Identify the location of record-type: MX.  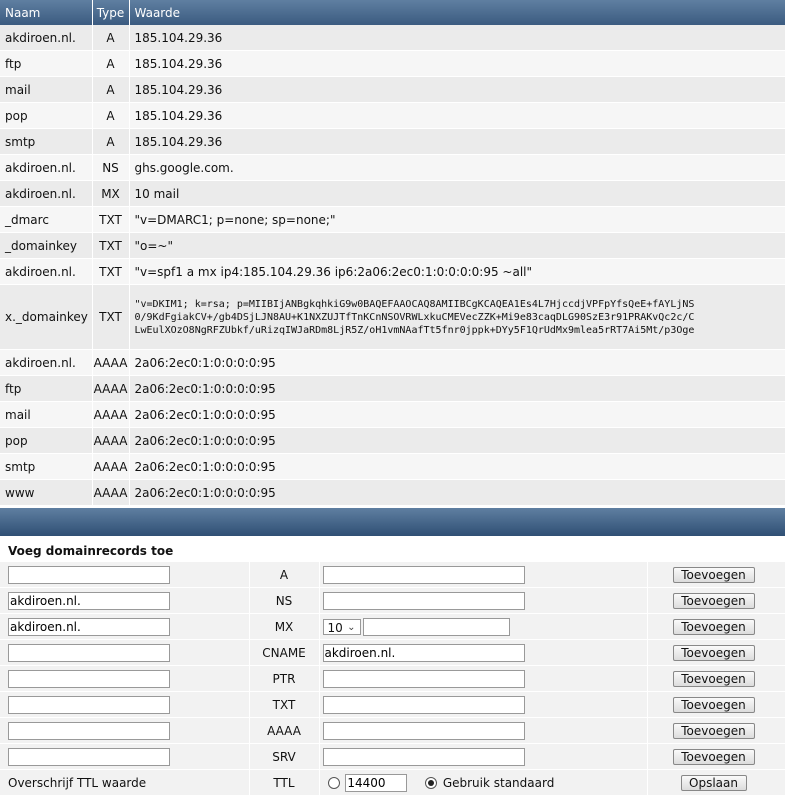
(111, 193).